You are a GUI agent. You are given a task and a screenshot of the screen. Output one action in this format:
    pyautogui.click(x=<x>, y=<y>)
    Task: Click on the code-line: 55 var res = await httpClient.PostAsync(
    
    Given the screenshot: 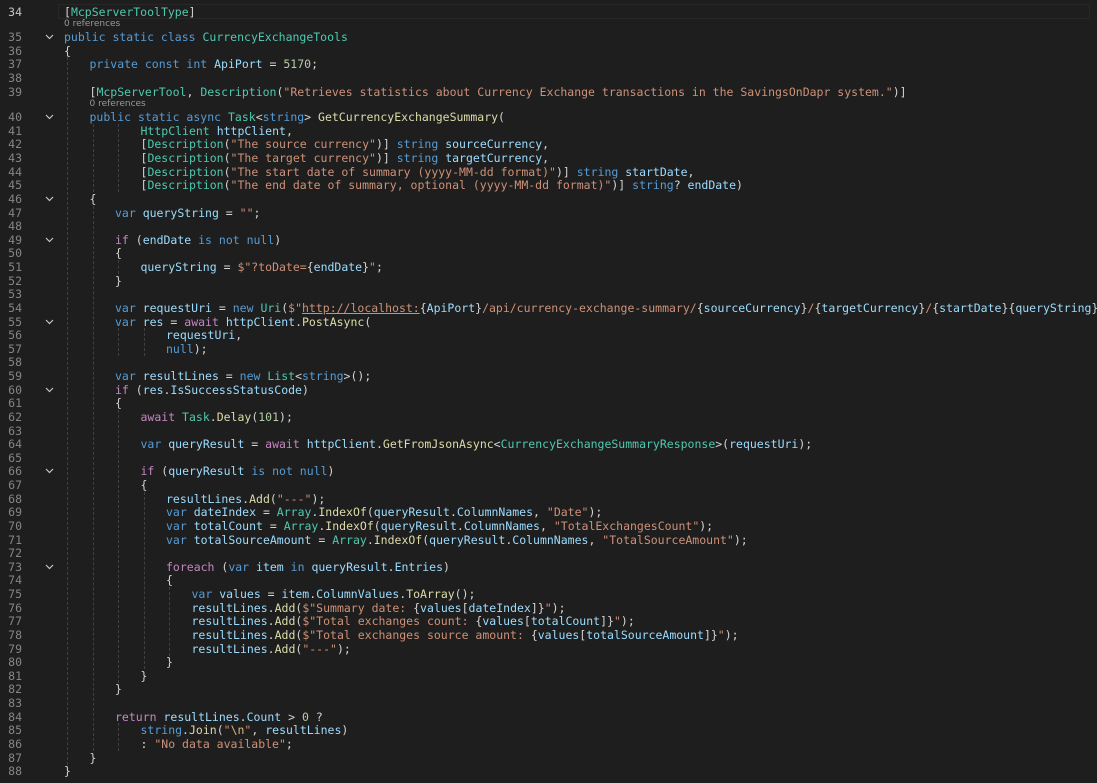 What is the action you would take?
    pyautogui.click(x=548, y=322)
    